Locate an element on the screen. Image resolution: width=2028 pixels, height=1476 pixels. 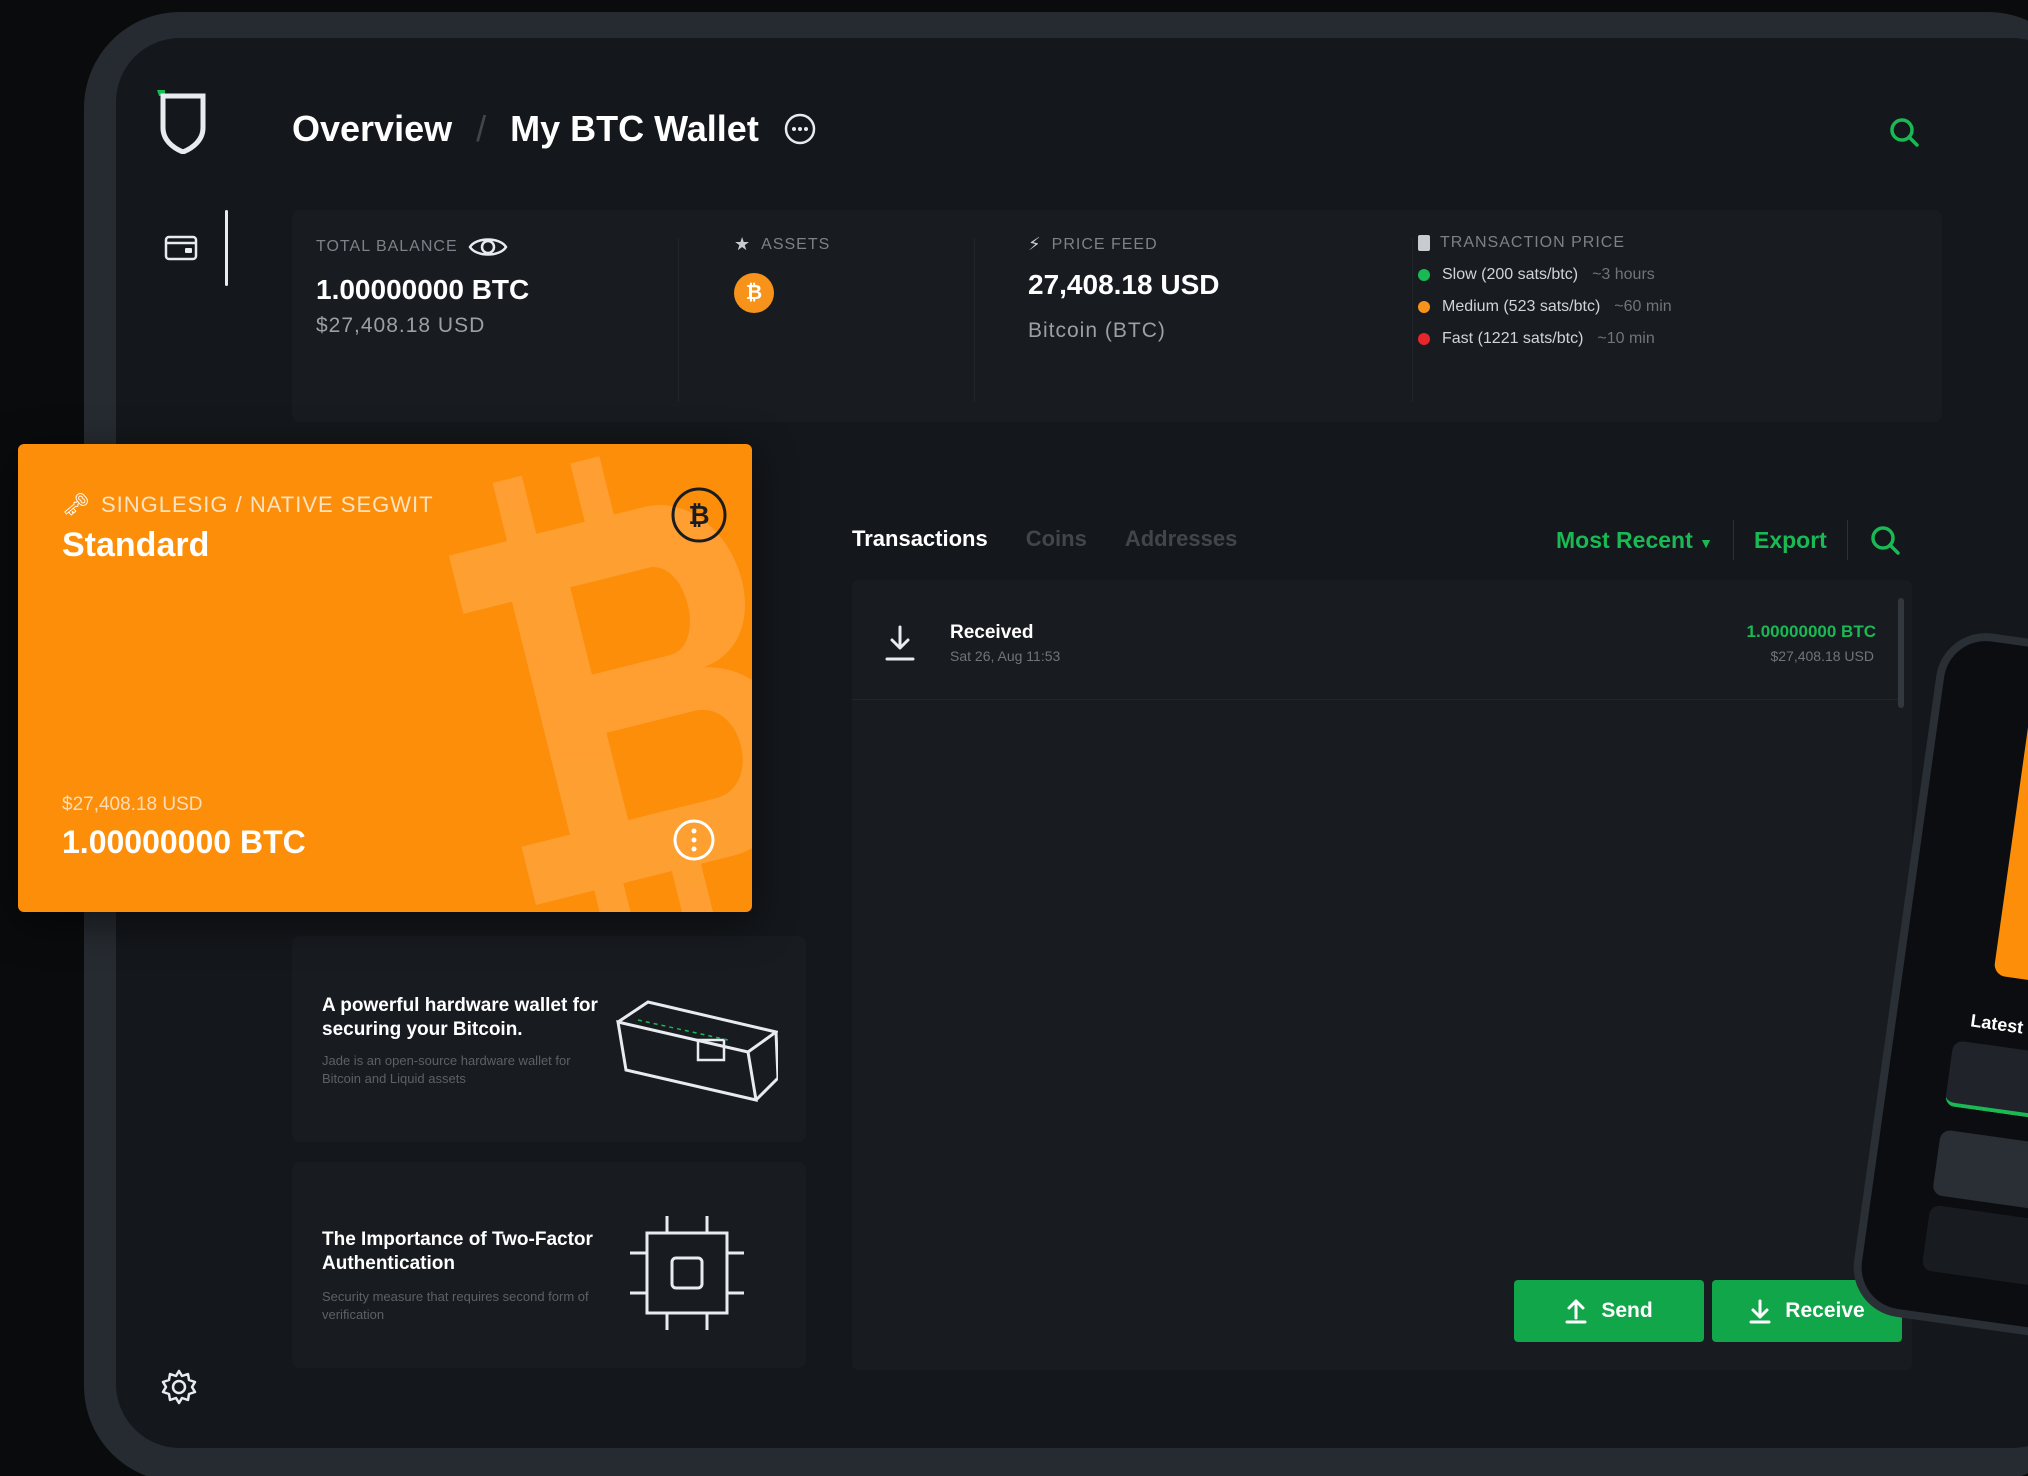
fee-time: ~60 min is located at coordinates (1643, 306).